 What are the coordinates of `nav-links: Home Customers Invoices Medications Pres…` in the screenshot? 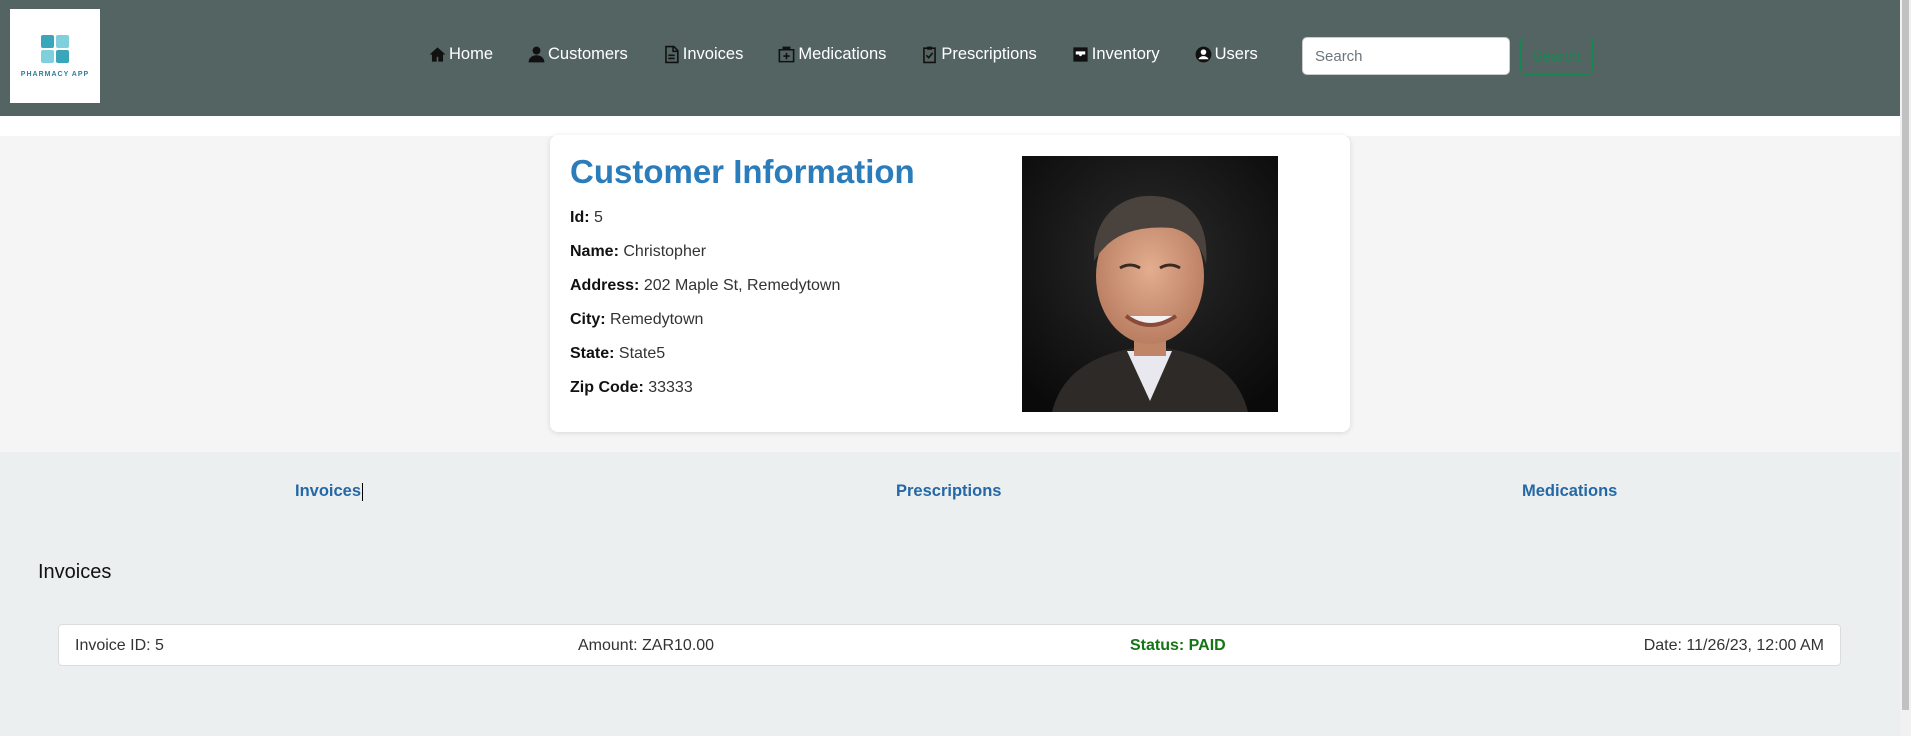 It's located at (860, 54).